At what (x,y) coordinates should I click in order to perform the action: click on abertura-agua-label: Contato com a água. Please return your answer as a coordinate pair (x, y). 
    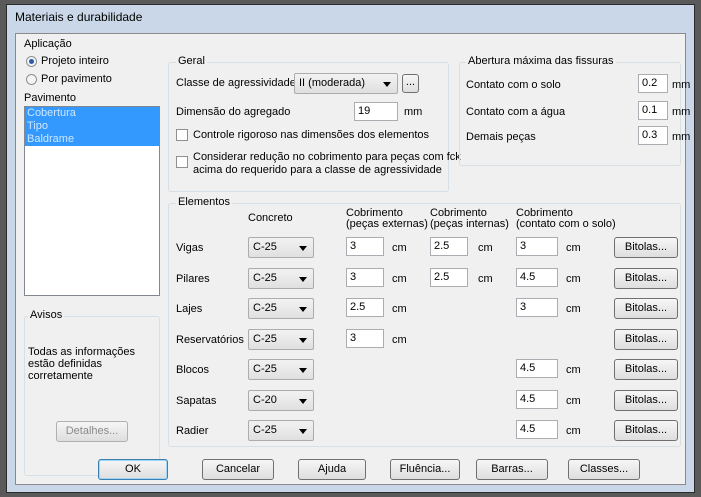
    Looking at the image, I should click on (516, 112).